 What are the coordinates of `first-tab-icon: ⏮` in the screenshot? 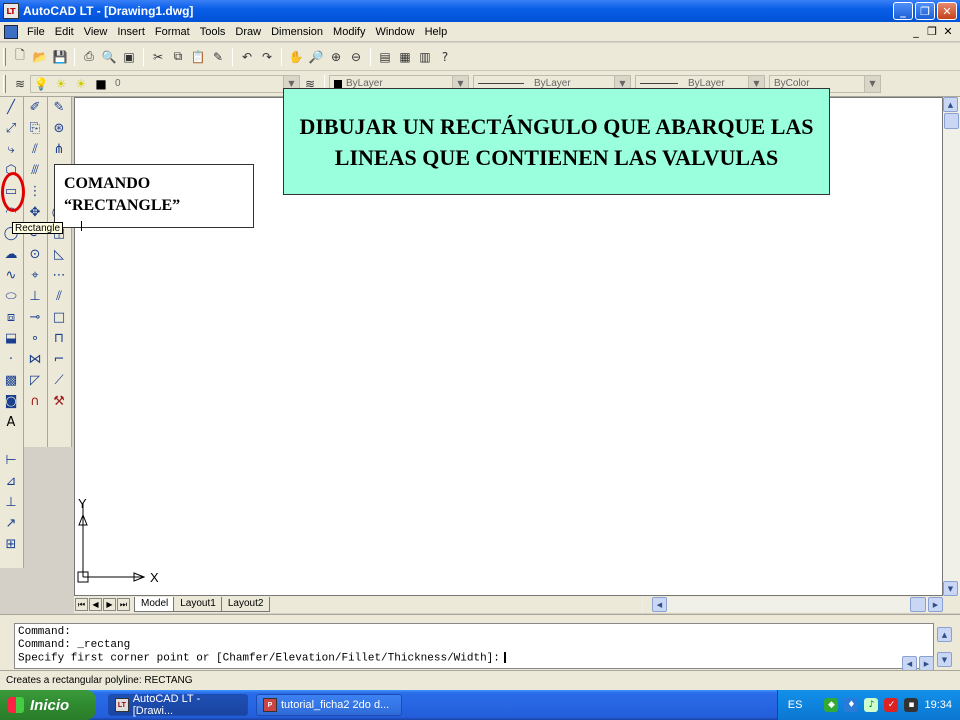 It's located at (81, 604).